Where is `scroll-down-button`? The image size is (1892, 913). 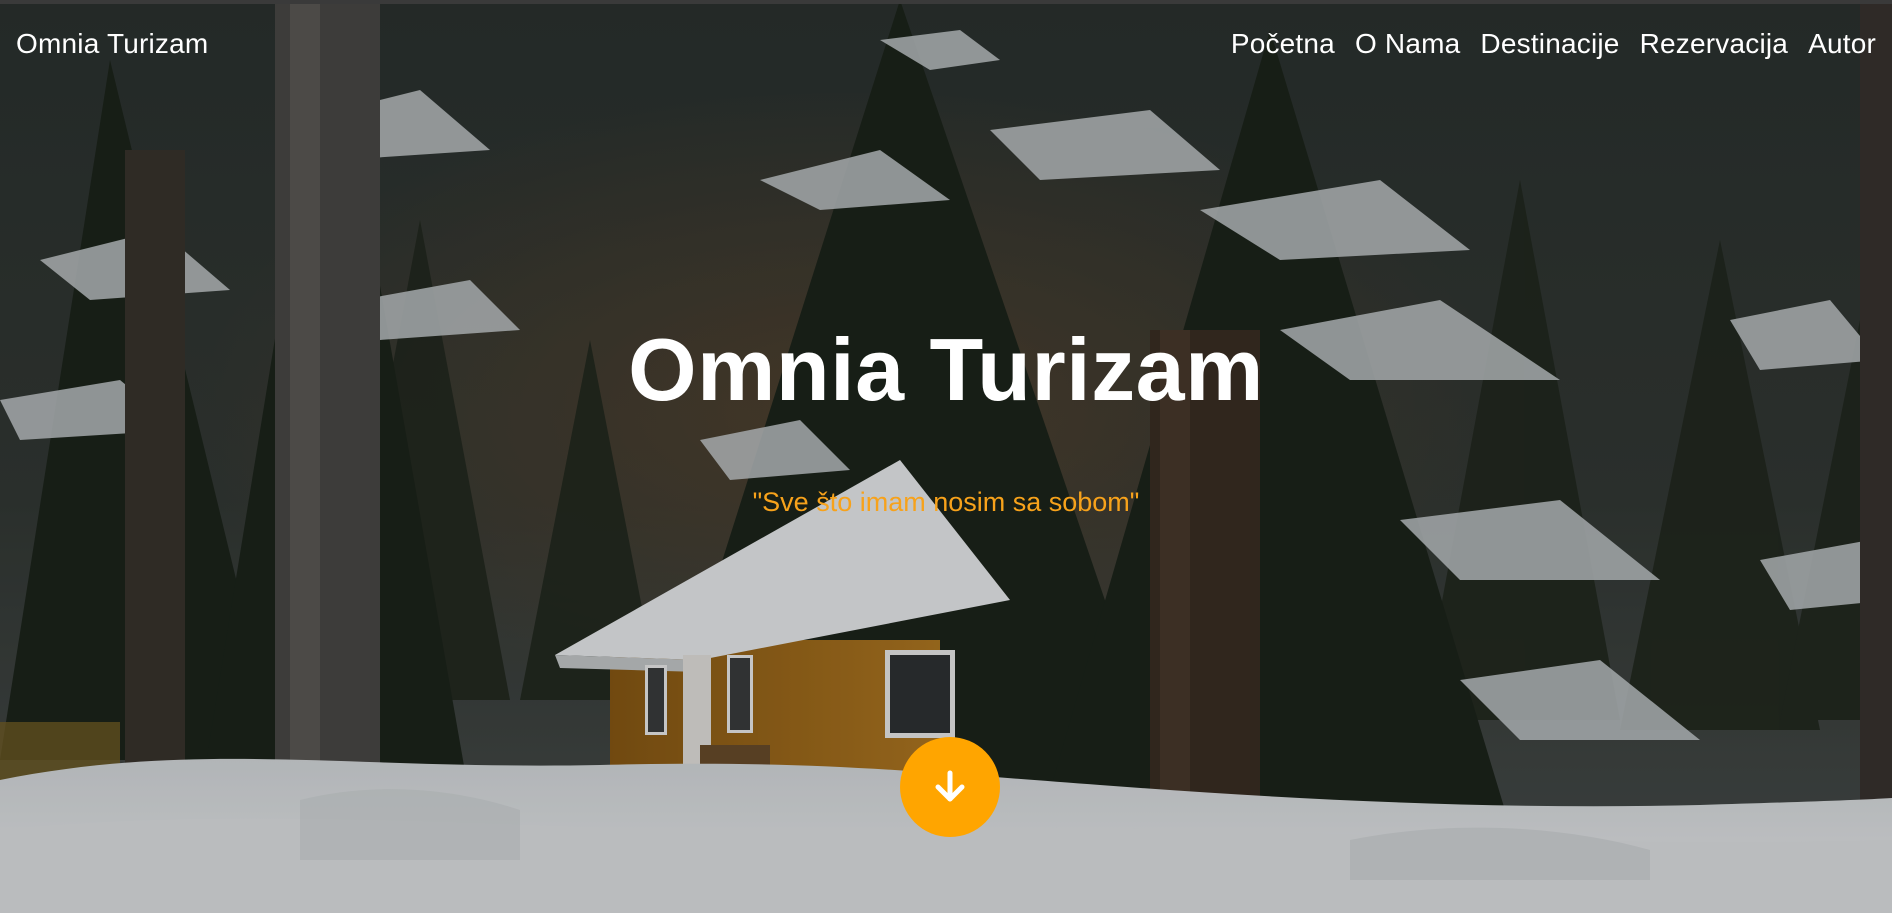 scroll-down-button is located at coordinates (950, 787).